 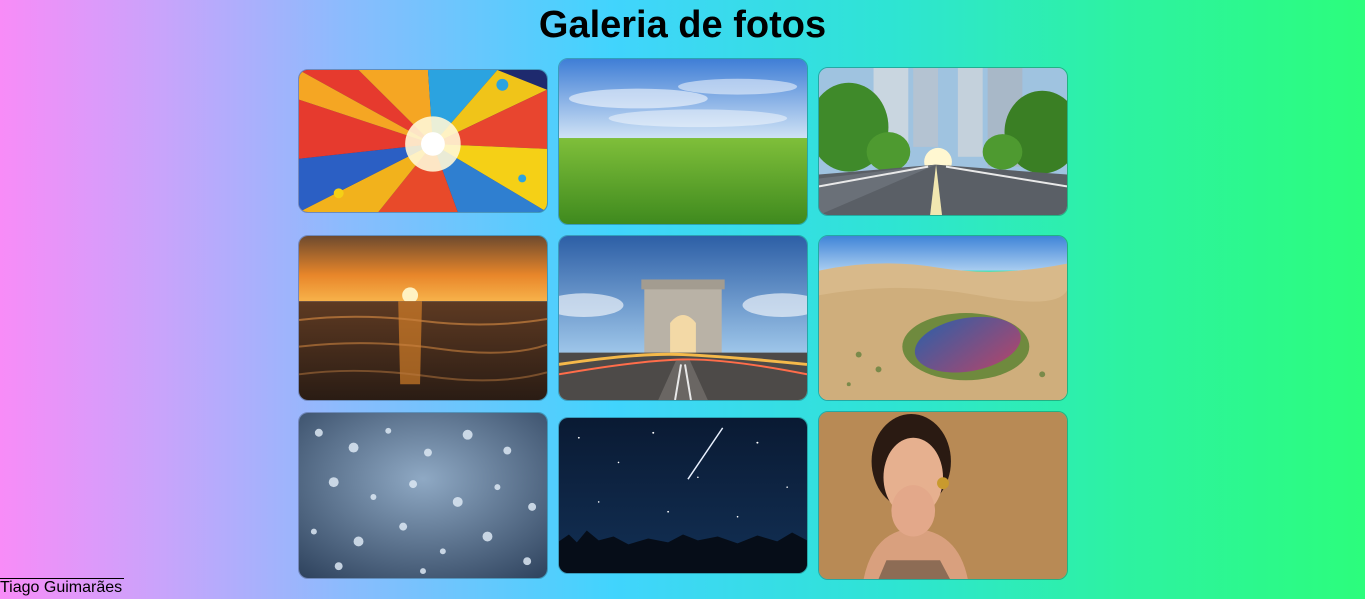 What do you see at coordinates (423, 495) in the screenshot?
I see `gallery-image-rain-drops` at bounding box center [423, 495].